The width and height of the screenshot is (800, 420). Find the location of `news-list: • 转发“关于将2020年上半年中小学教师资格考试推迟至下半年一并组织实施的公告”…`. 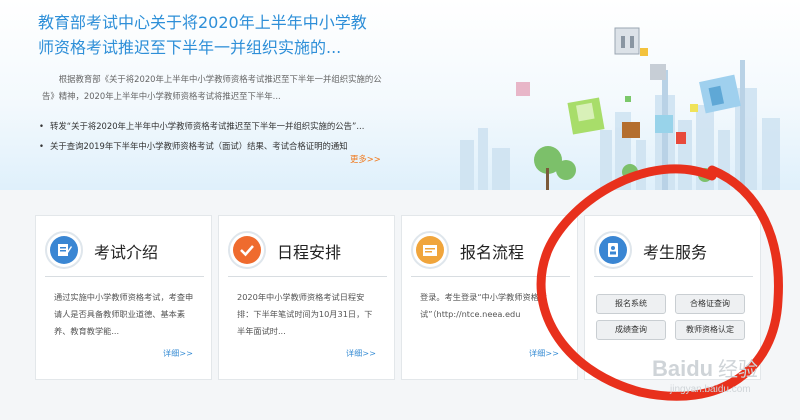

news-list: • 转发“关于将2020年上半年中小学教师资格考试推迟至下半年一并组织实施的公告”… is located at coordinates (215, 136).